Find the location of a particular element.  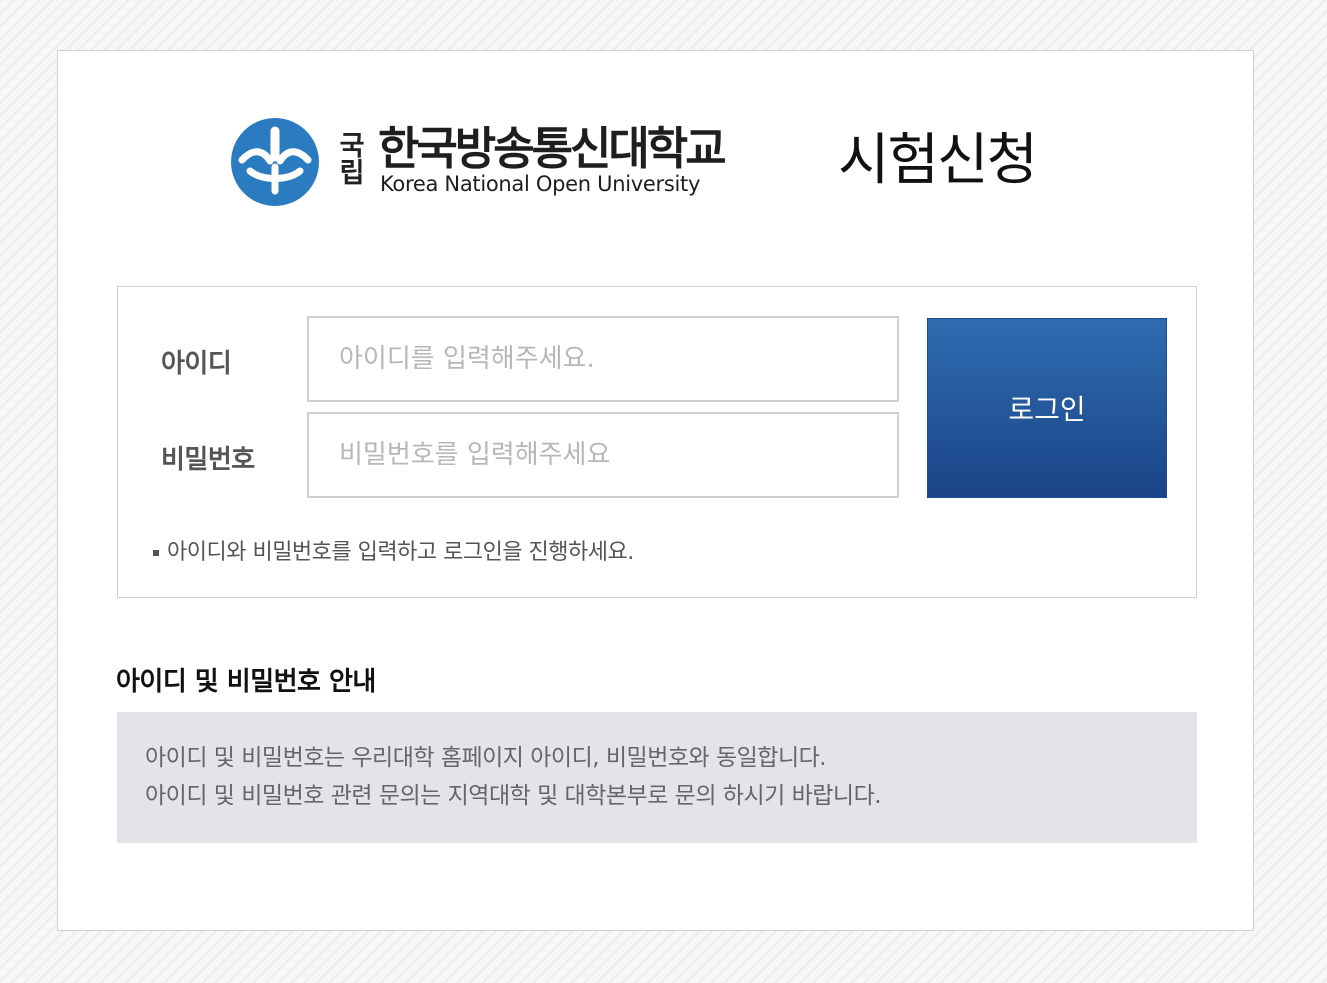

login-button: 로그인 is located at coordinates (1047, 408).